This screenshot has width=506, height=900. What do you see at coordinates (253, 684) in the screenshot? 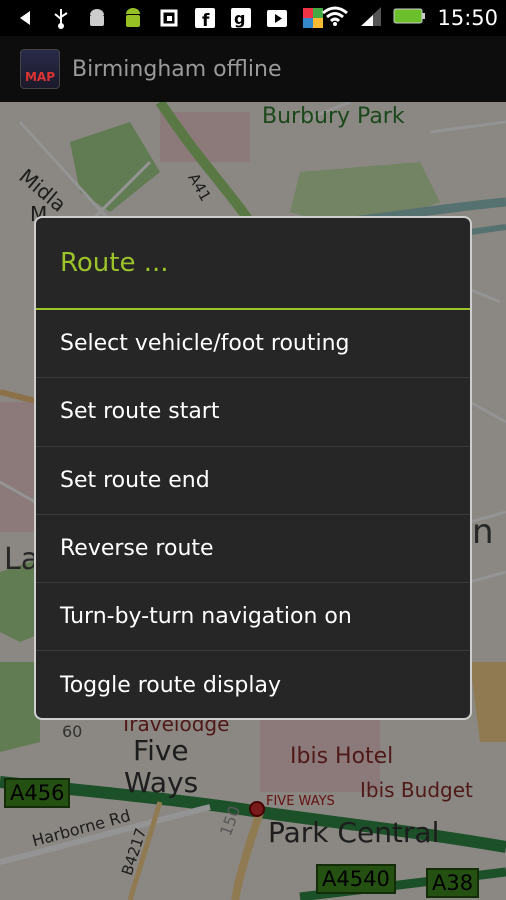
I see `menu-item-toggle-route-display: Toggle route display` at bounding box center [253, 684].